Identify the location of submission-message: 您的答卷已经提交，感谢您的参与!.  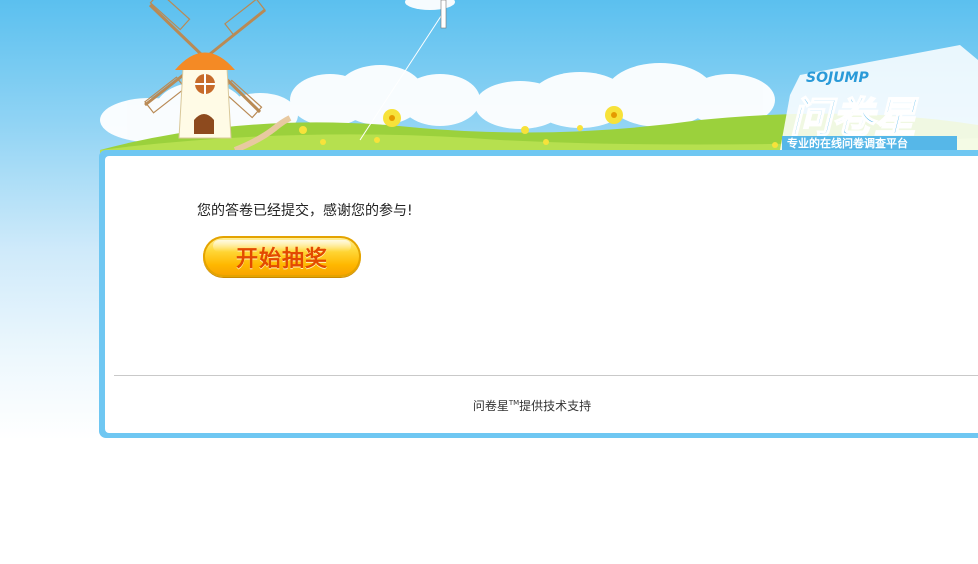
(305, 211).